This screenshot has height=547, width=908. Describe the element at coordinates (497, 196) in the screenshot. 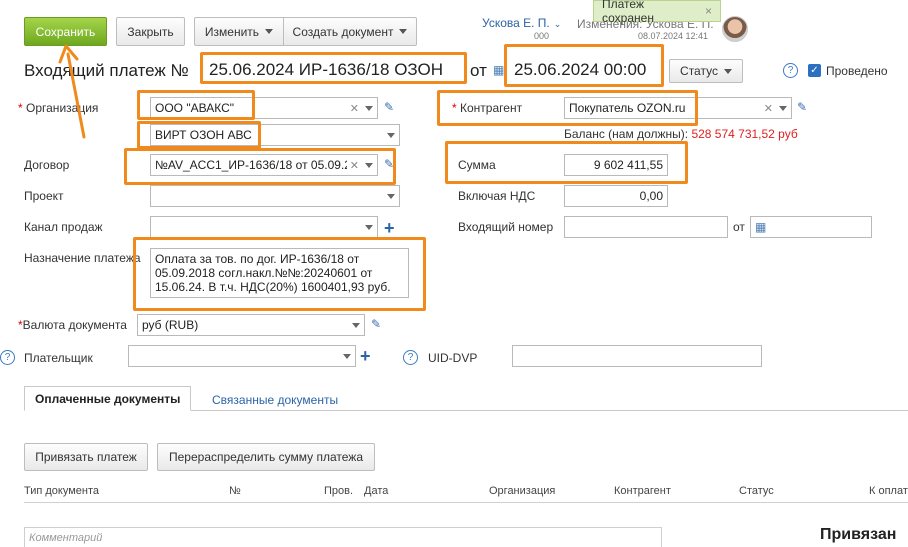

I see `vat-label: Включая НДС` at that location.